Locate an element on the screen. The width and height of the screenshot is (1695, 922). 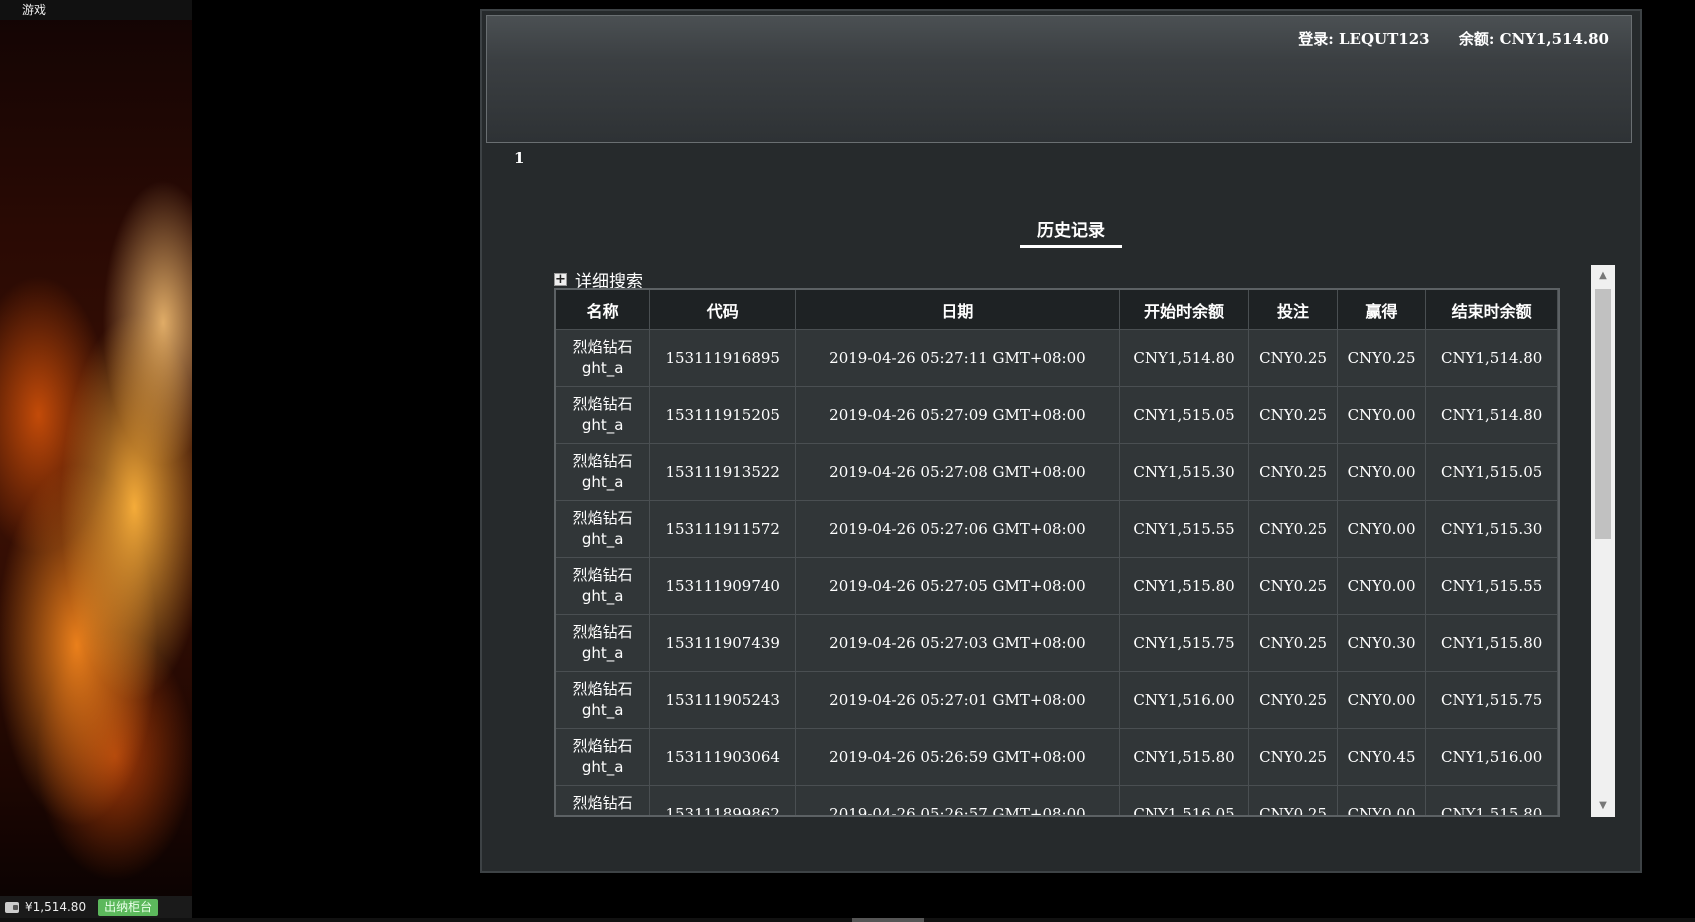
cell-date: 2019-04-26 05:27:05 GMT+08:00 is located at coordinates (957, 586).